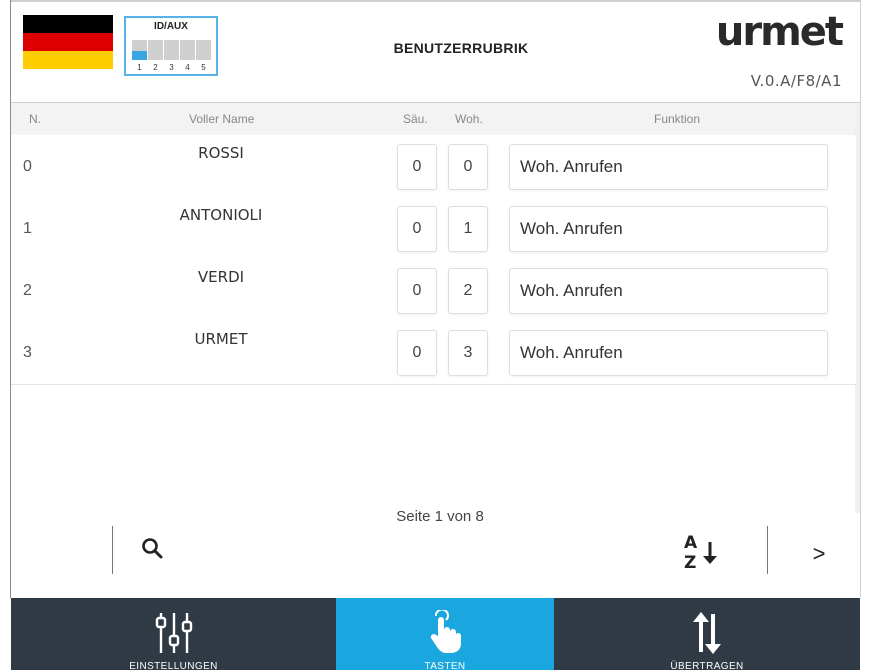 The height and width of the screenshot is (672, 872). Describe the element at coordinates (690, 562) in the screenshot. I see `svg-text: Z` at that location.